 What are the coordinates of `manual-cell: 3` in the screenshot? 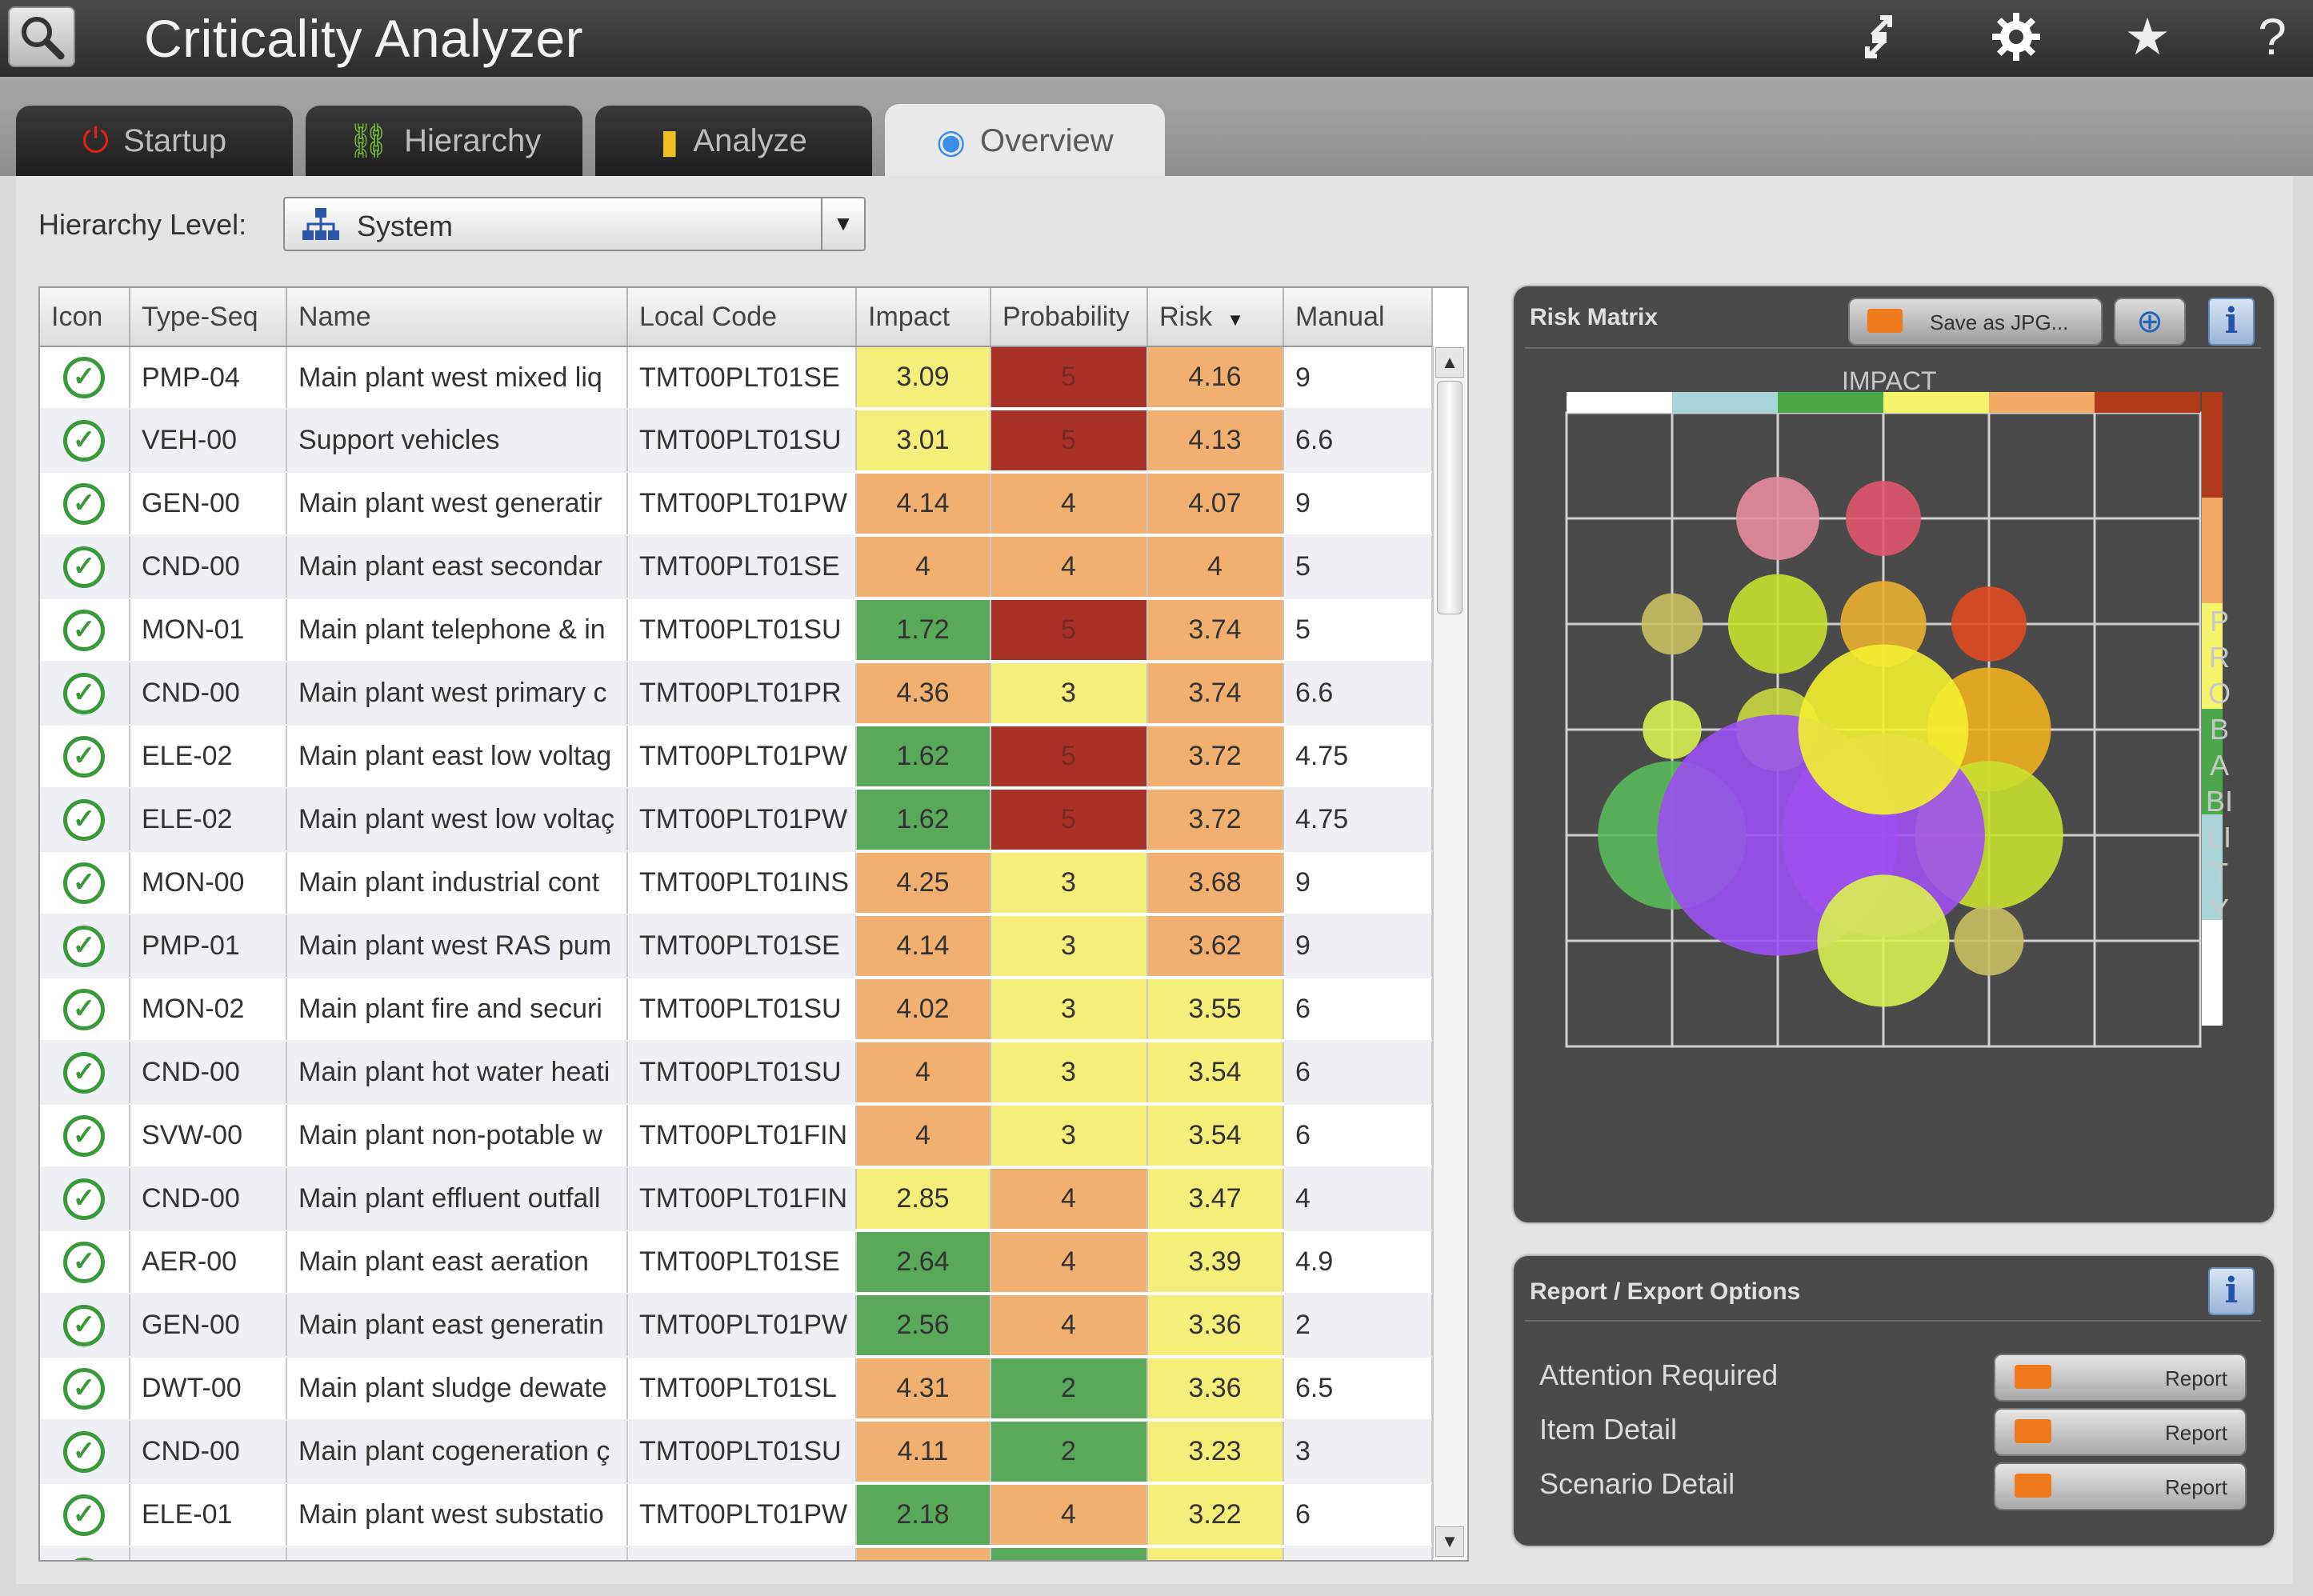 It's located at (1358, 1452).